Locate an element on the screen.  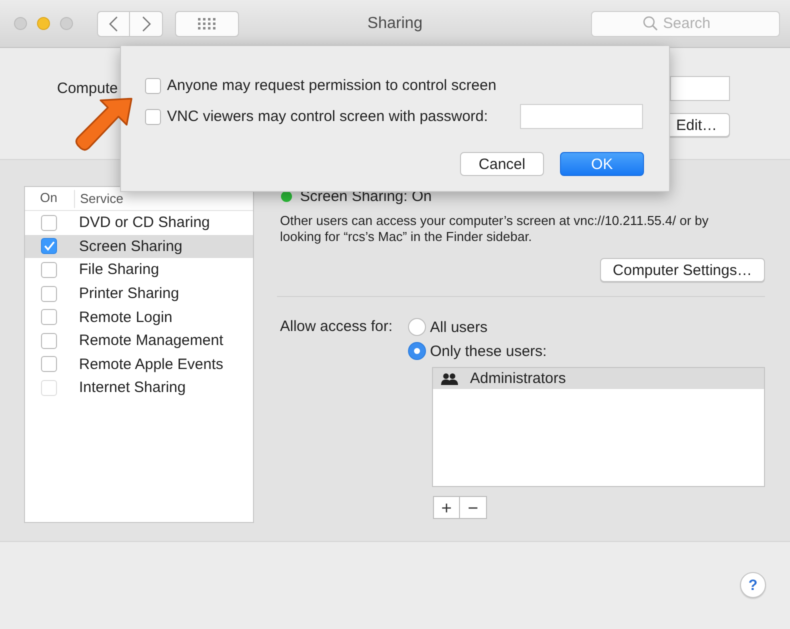
grid-icon is located at coordinates (207, 24).